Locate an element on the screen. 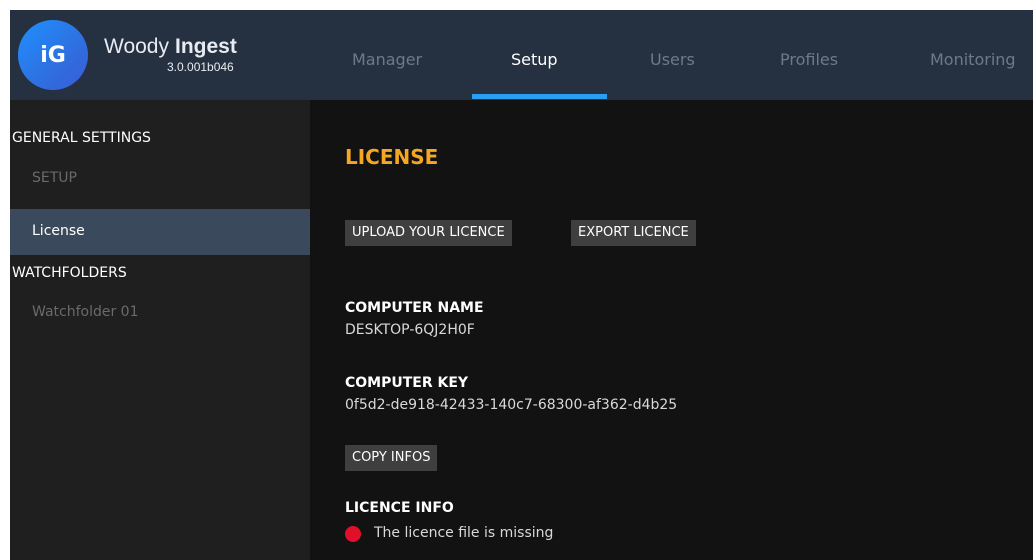 This screenshot has height=560, width=1033. licence-status-text: The licence file is missing is located at coordinates (464, 533).